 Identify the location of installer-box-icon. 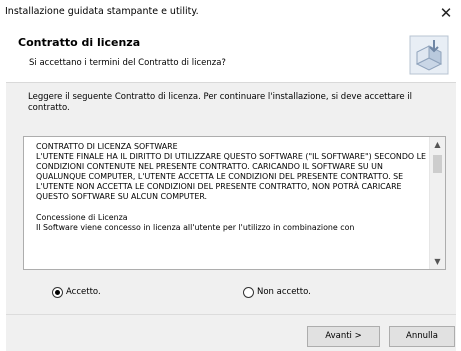
(429, 55).